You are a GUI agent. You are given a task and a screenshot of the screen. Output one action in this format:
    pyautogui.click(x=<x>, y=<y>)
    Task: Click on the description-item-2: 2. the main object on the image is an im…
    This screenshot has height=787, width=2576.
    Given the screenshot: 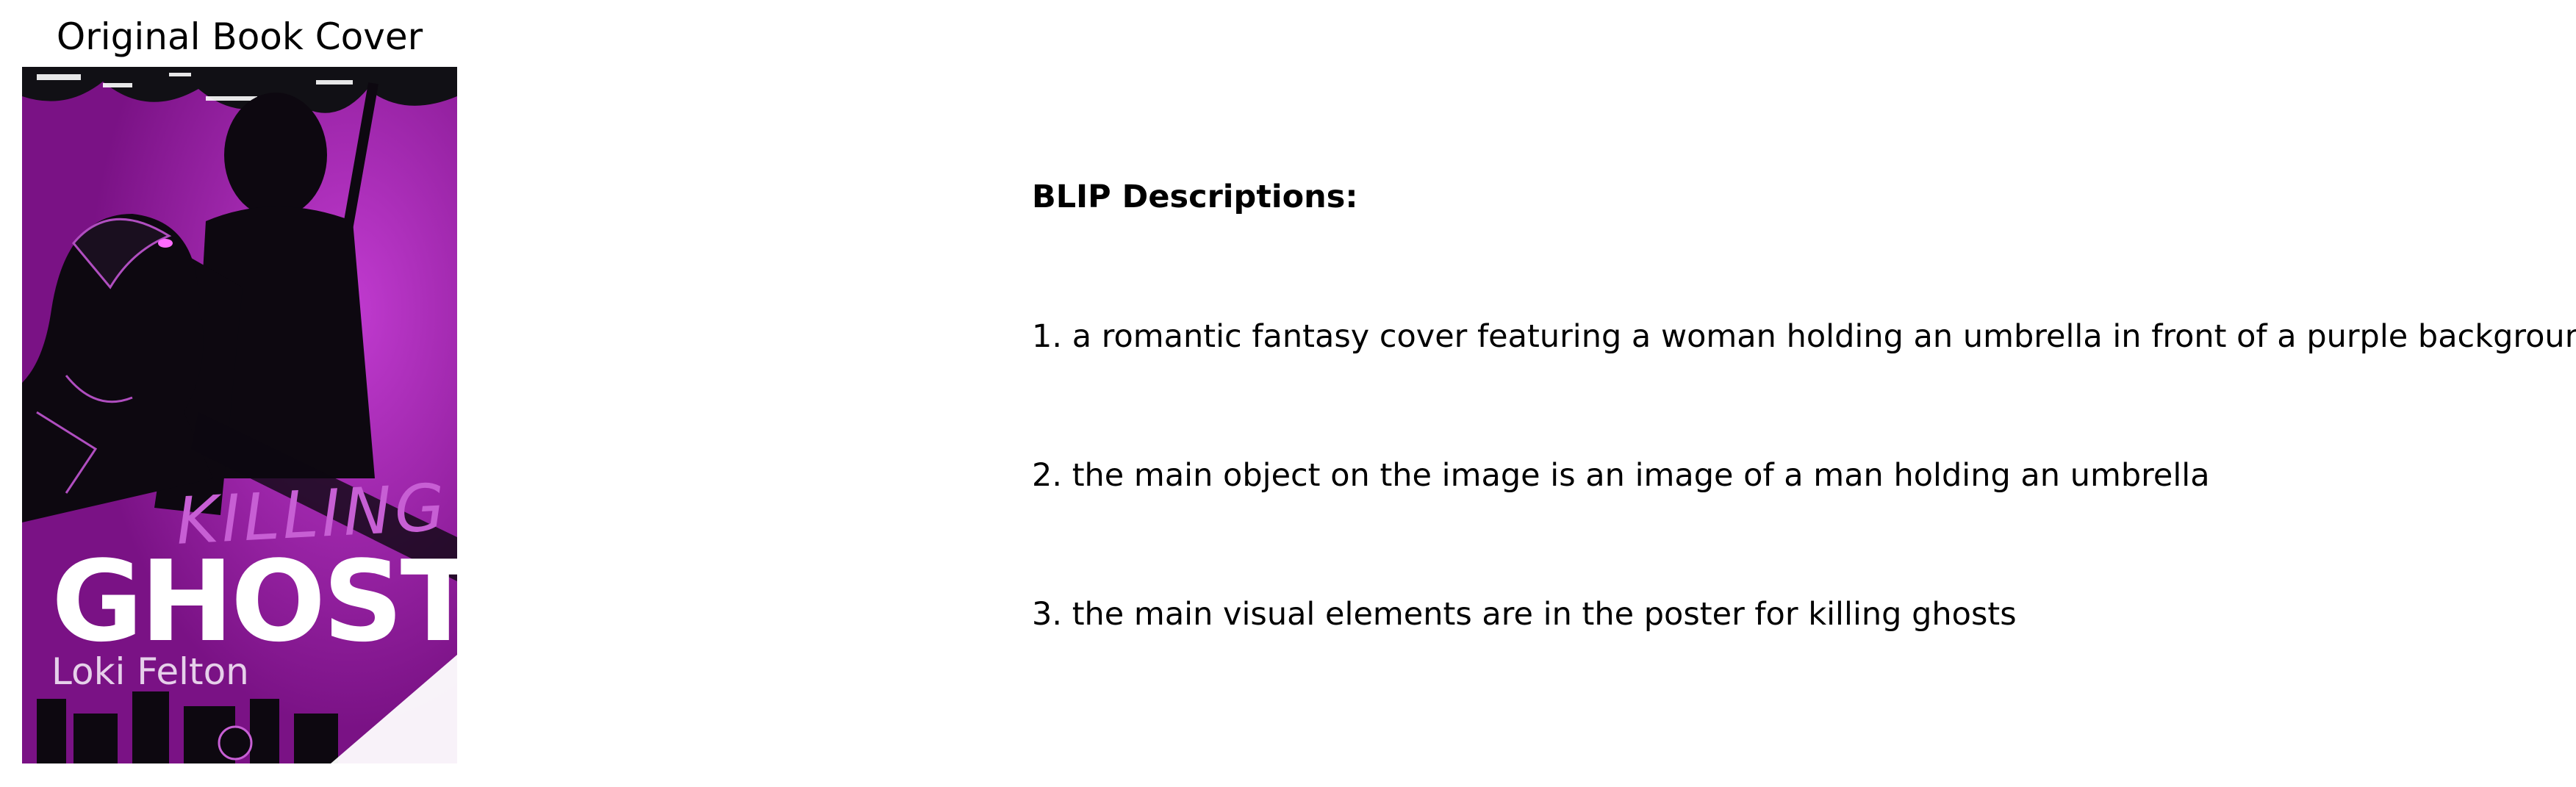 What is the action you would take?
    pyautogui.click(x=1621, y=476)
    